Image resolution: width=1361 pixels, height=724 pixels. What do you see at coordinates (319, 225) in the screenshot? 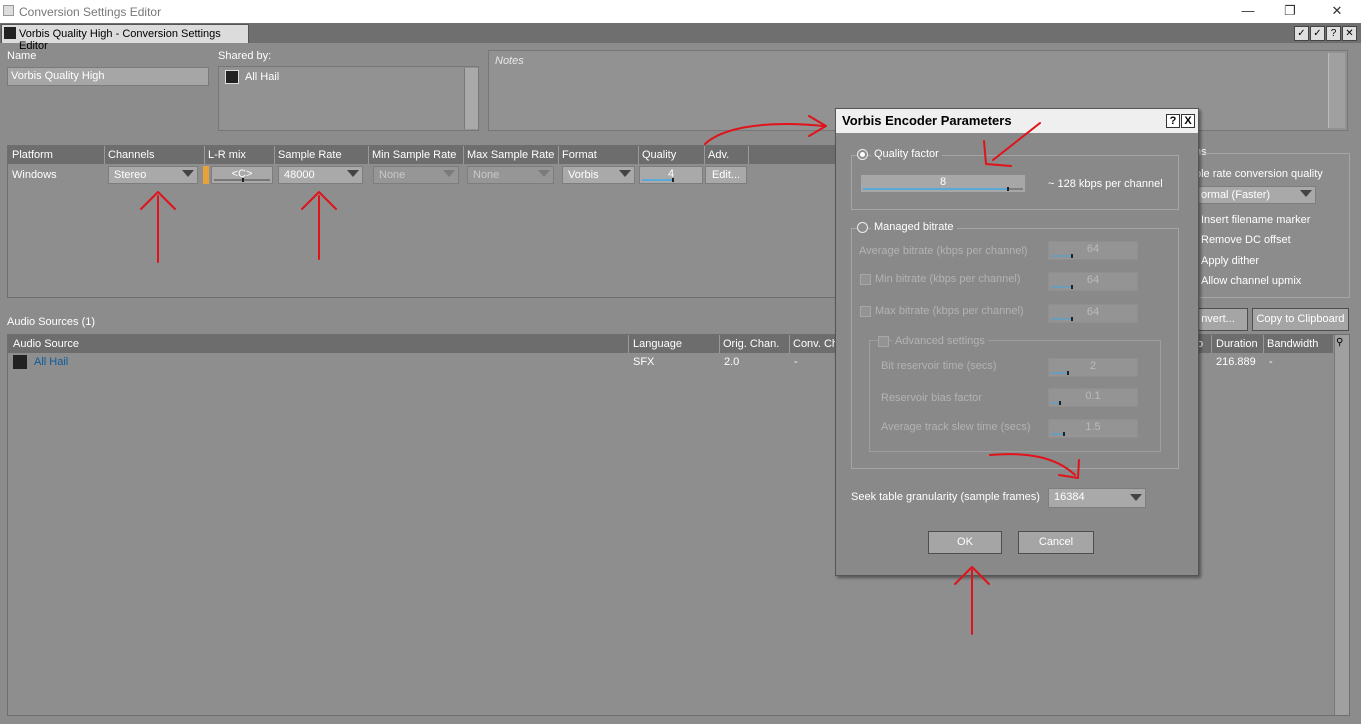
I see `arrow-sample-rate` at bounding box center [319, 225].